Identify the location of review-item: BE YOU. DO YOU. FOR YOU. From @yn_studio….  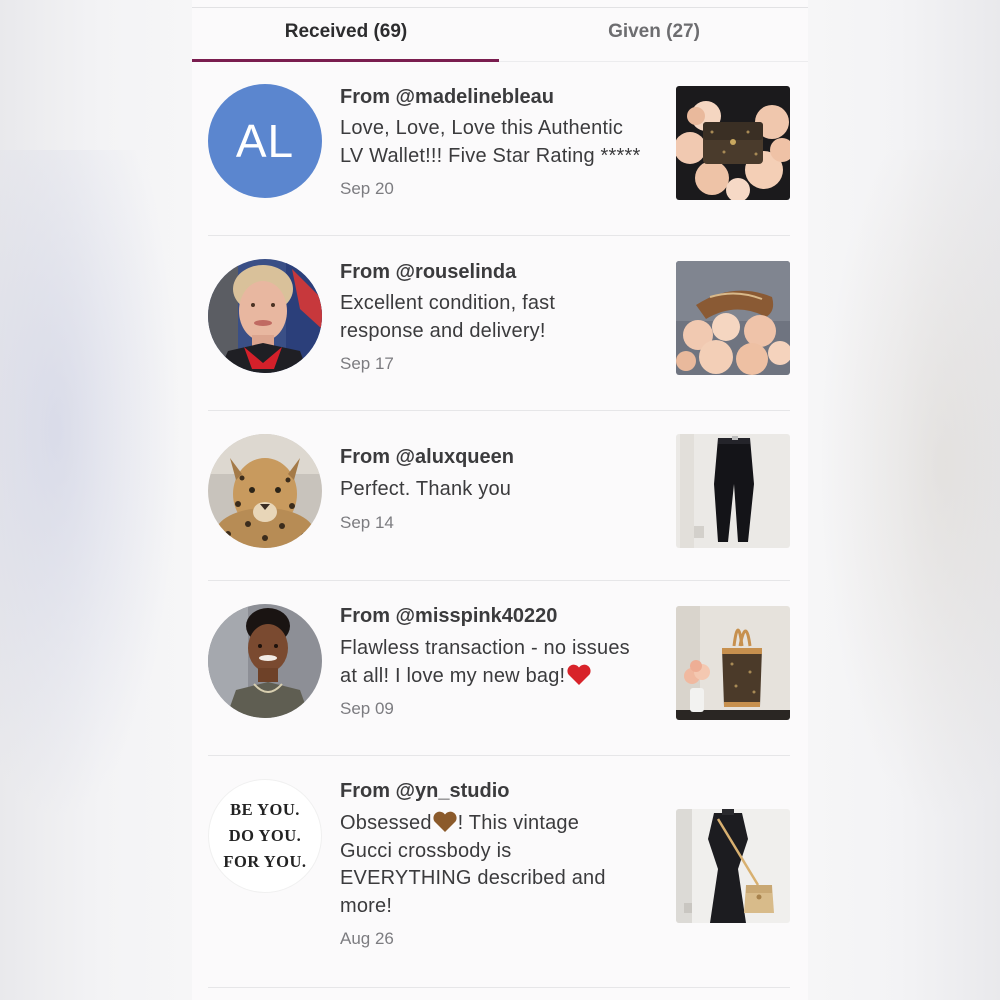
(500, 872).